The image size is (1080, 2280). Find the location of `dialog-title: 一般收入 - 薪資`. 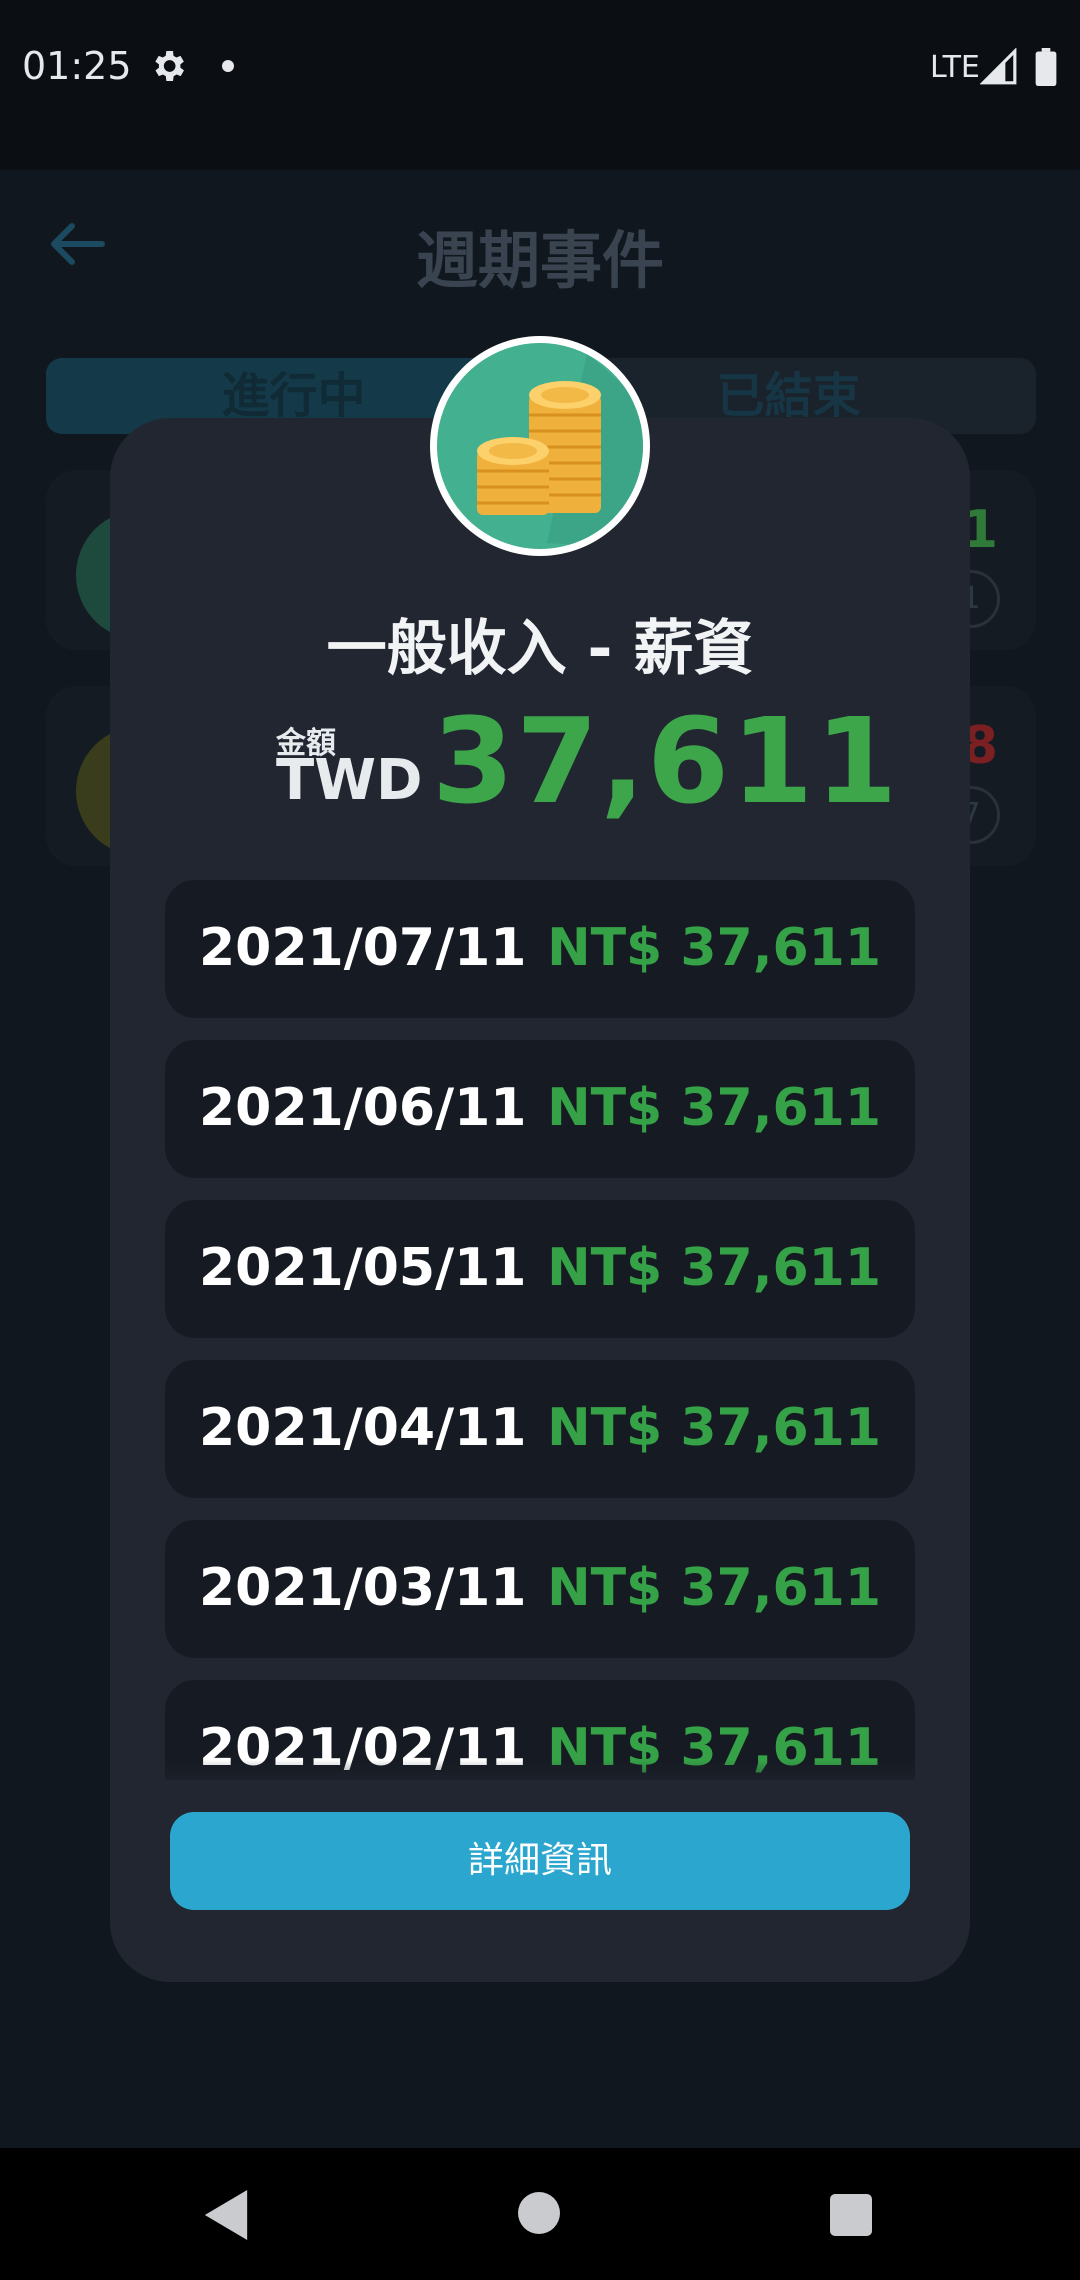

dialog-title: 一般收入 - 薪資 is located at coordinates (540, 649).